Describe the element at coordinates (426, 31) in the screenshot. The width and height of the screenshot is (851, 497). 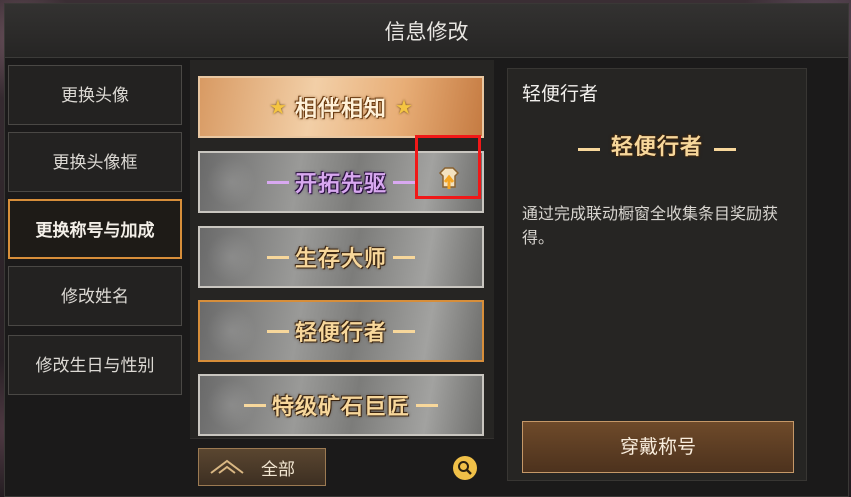
I see `window-title: 信息修改` at that location.